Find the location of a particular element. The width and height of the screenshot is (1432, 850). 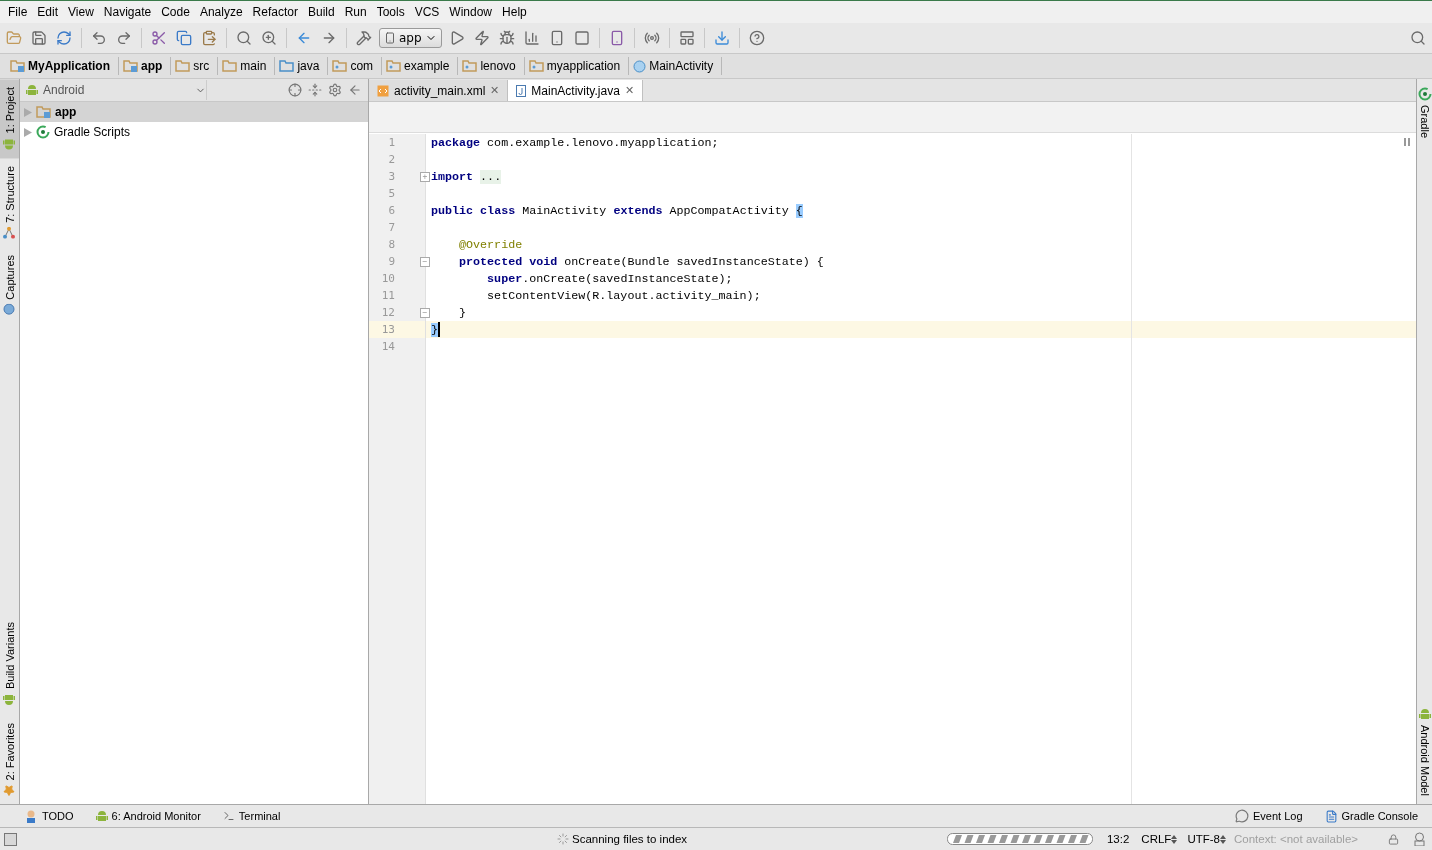

menu-item: Refactor is located at coordinates (275, 12).